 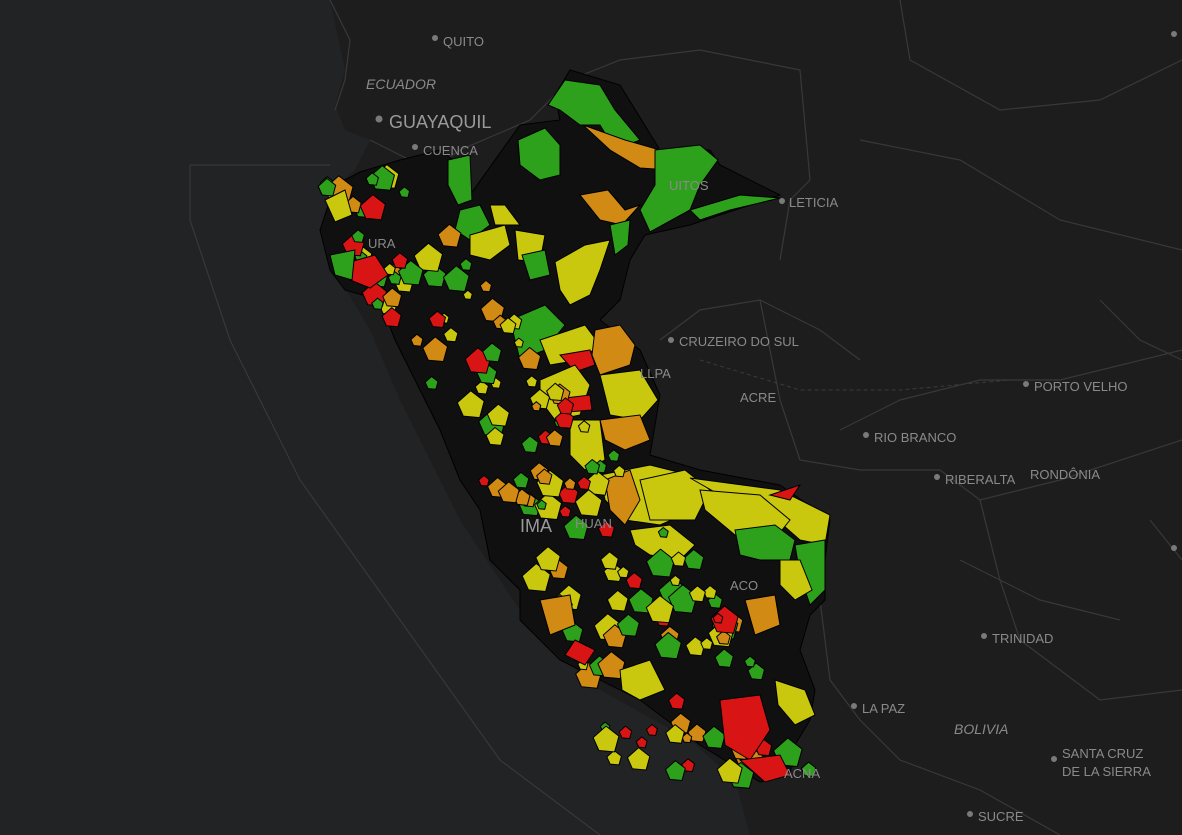 What do you see at coordinates (883, 708) in the screenshot?
I see `city-label-la-paz: LA PAZ` at bounding box center [883, 708].